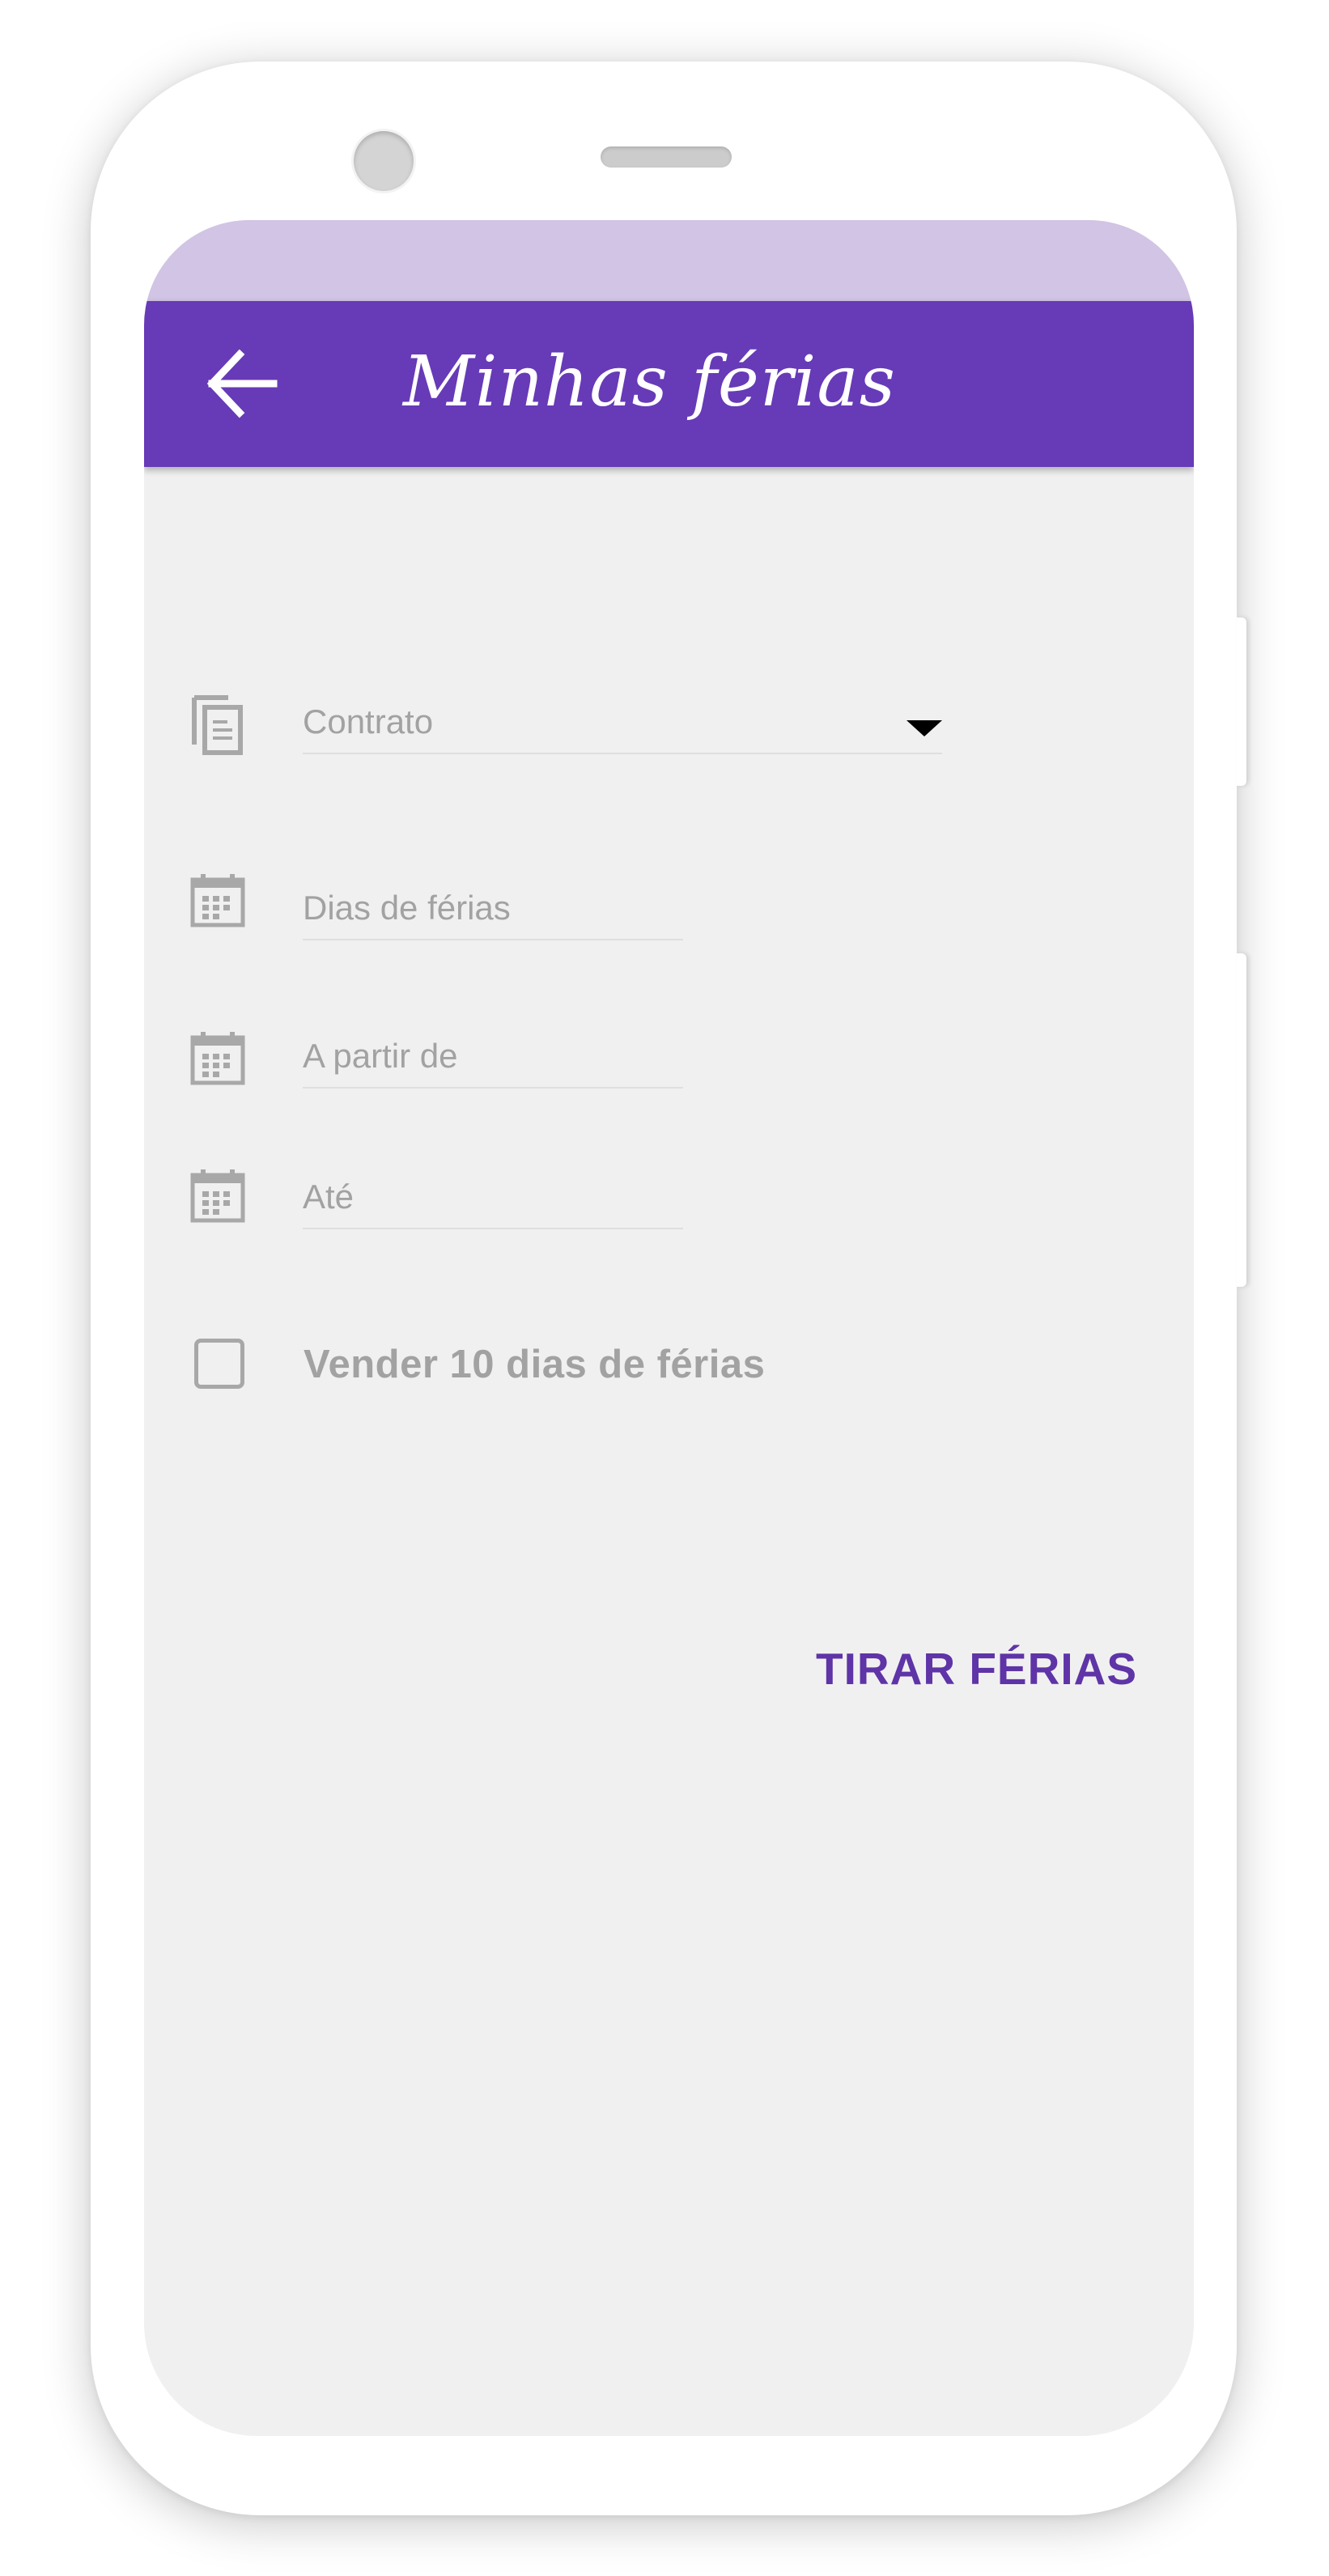 The width and height of the screenshot is (1329, 2576). I want to click on app-bar: Minhas férias, so click(669, 384).